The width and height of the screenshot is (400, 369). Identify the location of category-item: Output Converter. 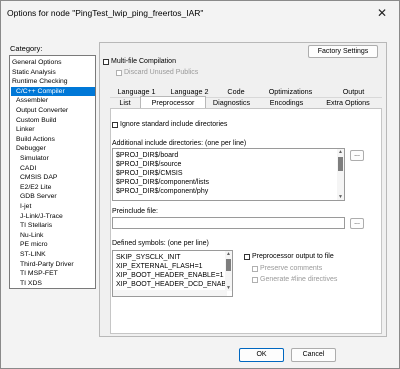
(42, 110).